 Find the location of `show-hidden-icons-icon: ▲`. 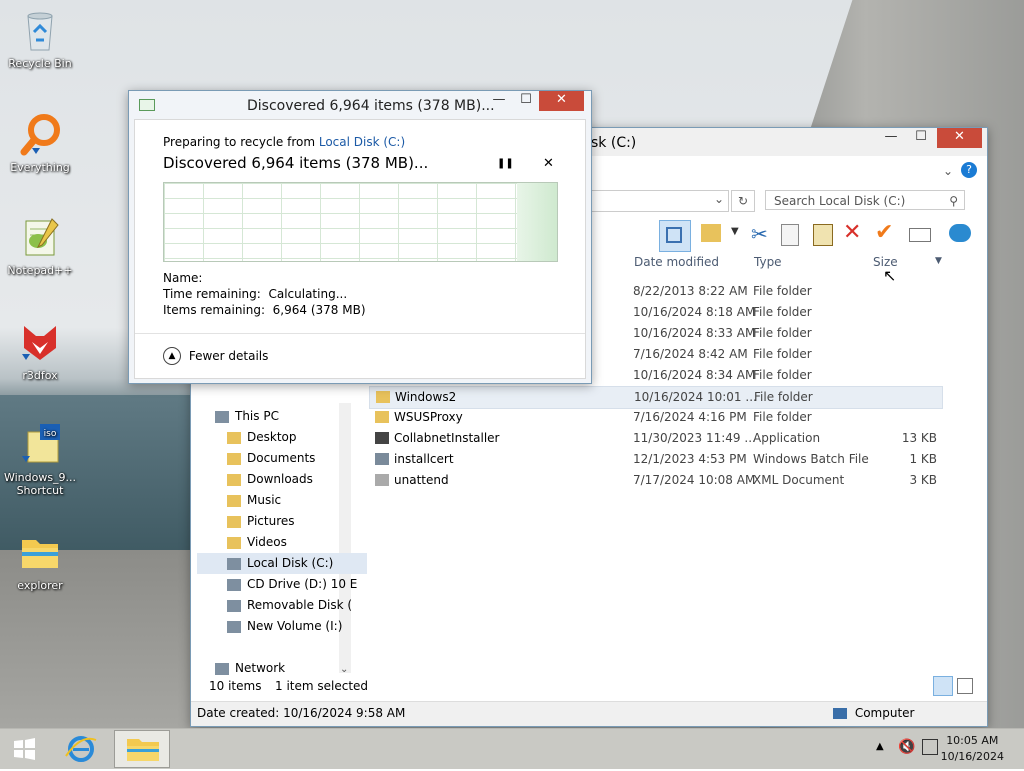

show-hidden-icons-icon: ▲ is located at coordinates (880, 746).